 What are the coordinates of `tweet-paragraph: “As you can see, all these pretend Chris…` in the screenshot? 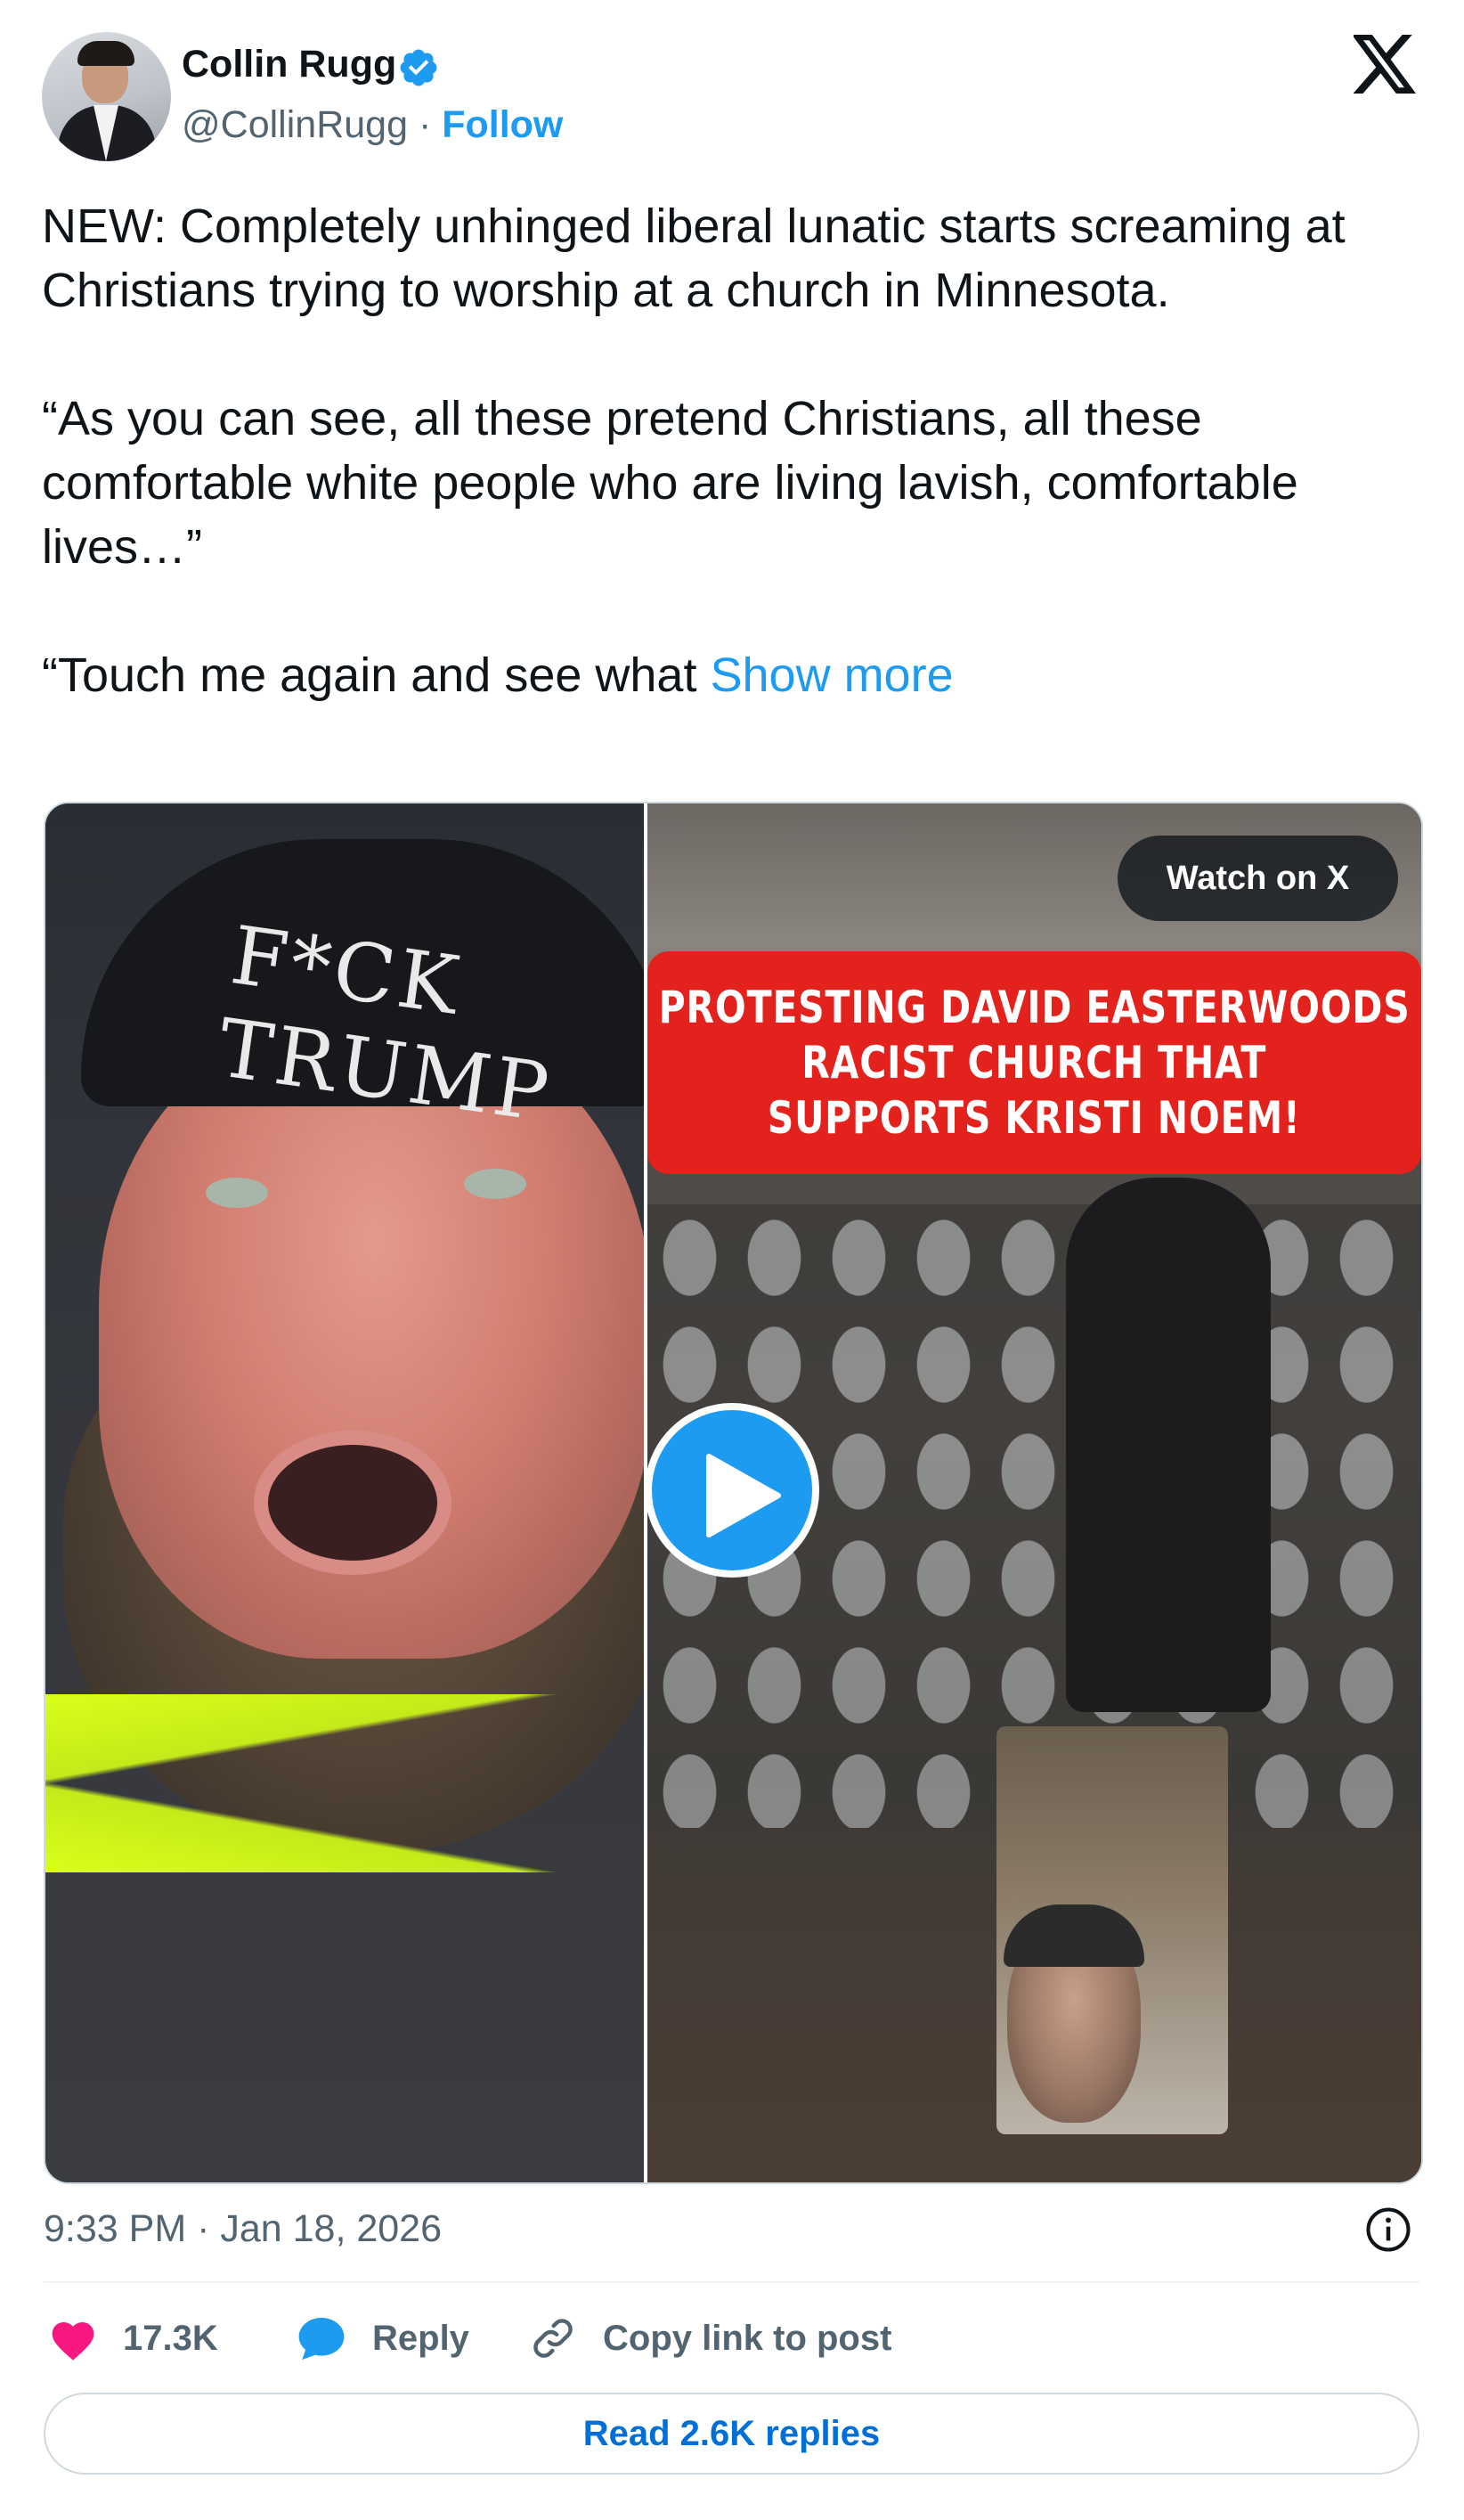 It's located at (670, 483).